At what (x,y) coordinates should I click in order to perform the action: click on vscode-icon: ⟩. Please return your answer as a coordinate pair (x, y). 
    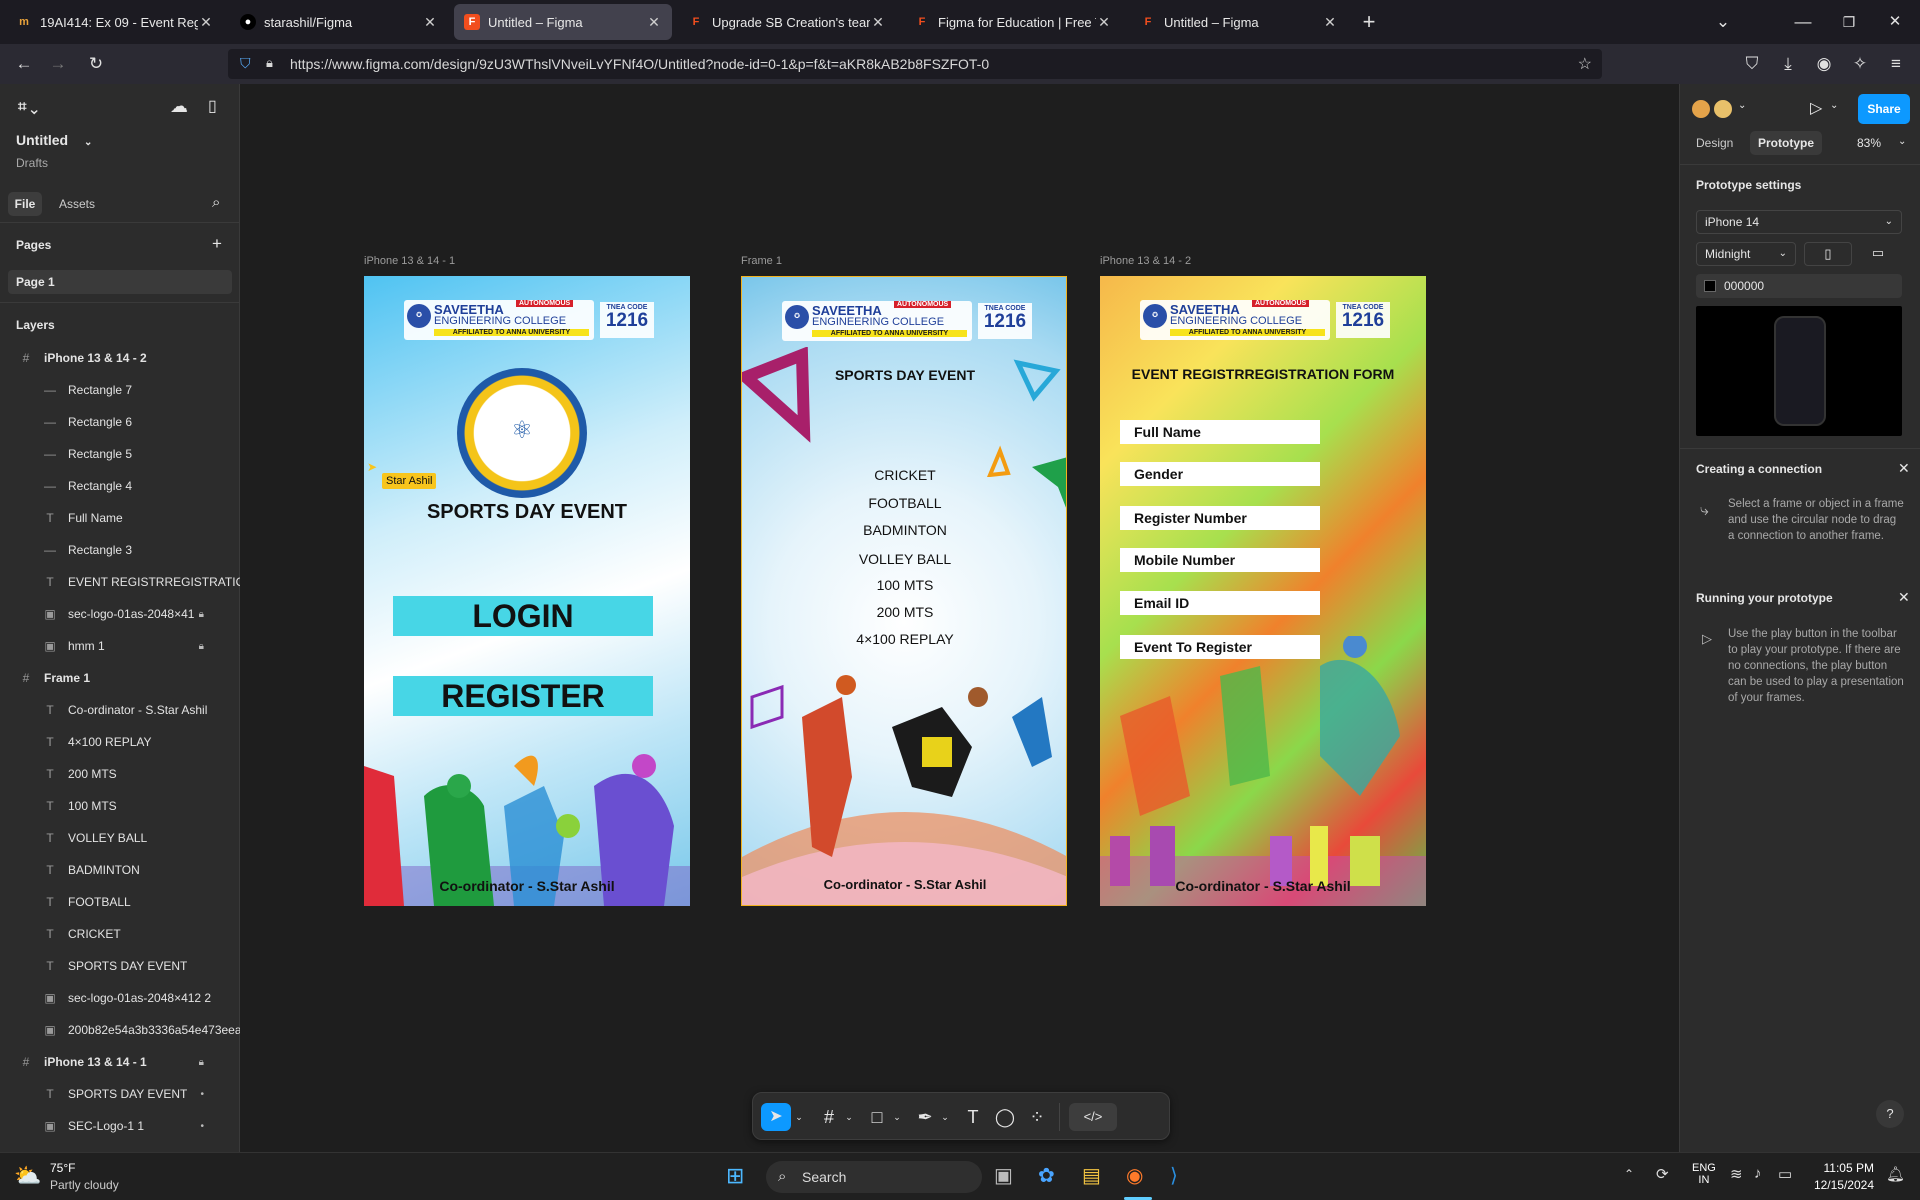
    Looking at the image, I should click on (1174, 1175).